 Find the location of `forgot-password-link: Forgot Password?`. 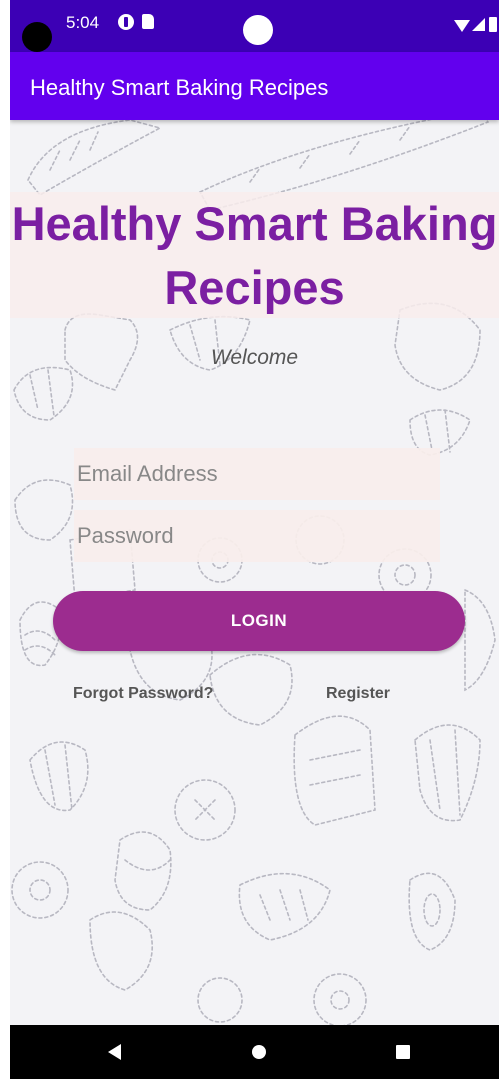

forgot-password-link: Forgot Password? is located at coordinates (143, 694).